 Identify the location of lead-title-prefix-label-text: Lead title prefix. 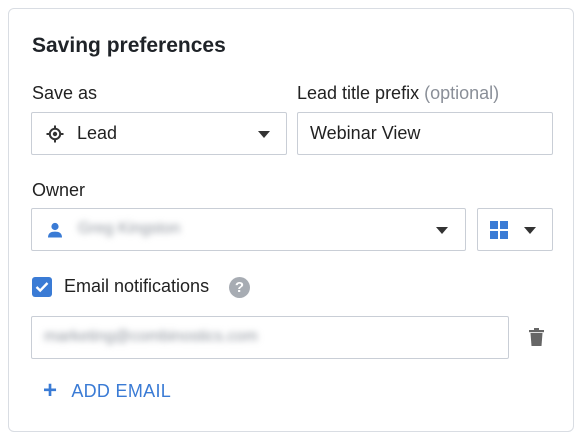
(358, 93).